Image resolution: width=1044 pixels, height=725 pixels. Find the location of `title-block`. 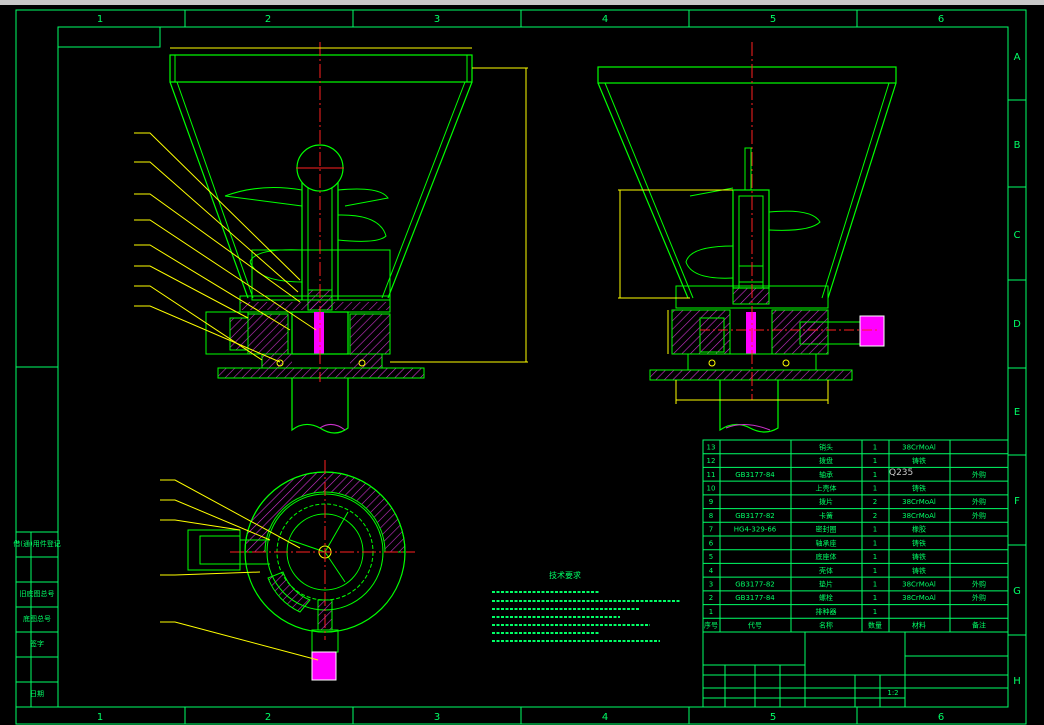

title-block is located at coordinates (855, 669).